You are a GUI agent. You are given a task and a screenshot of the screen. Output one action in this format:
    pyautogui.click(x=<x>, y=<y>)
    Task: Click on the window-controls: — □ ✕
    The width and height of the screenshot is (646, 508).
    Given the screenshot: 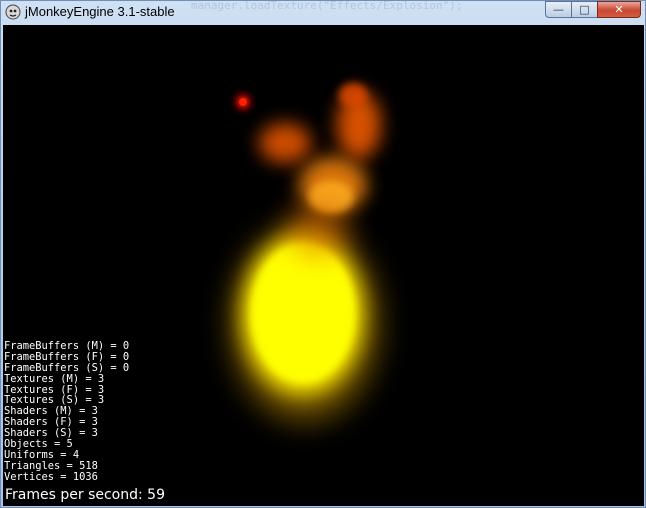 What is the action you would take?
    pyautogui.click(x=593, y=10)
    